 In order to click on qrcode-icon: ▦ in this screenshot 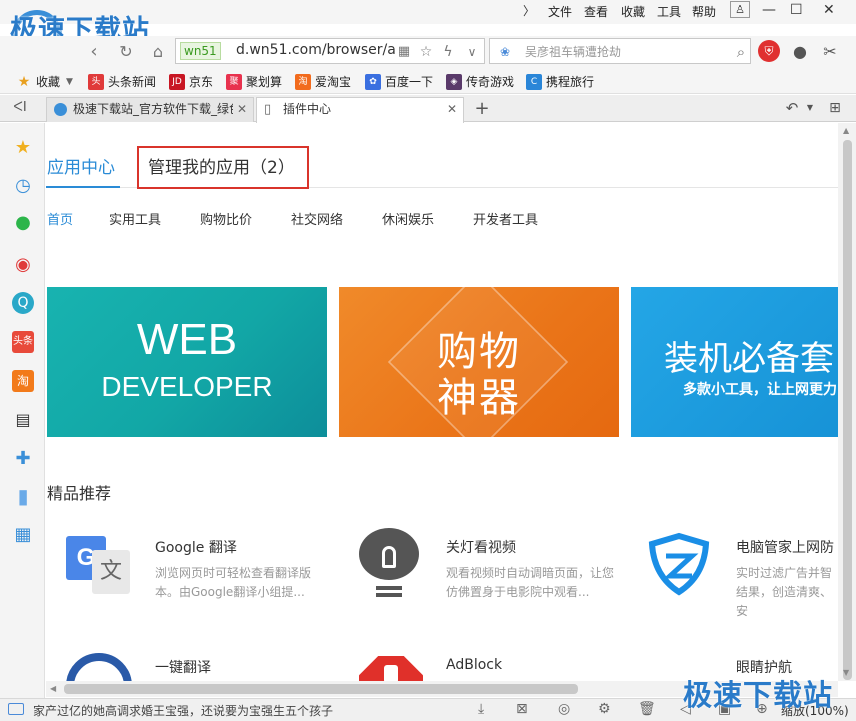, I will do `click(404, 52)`.